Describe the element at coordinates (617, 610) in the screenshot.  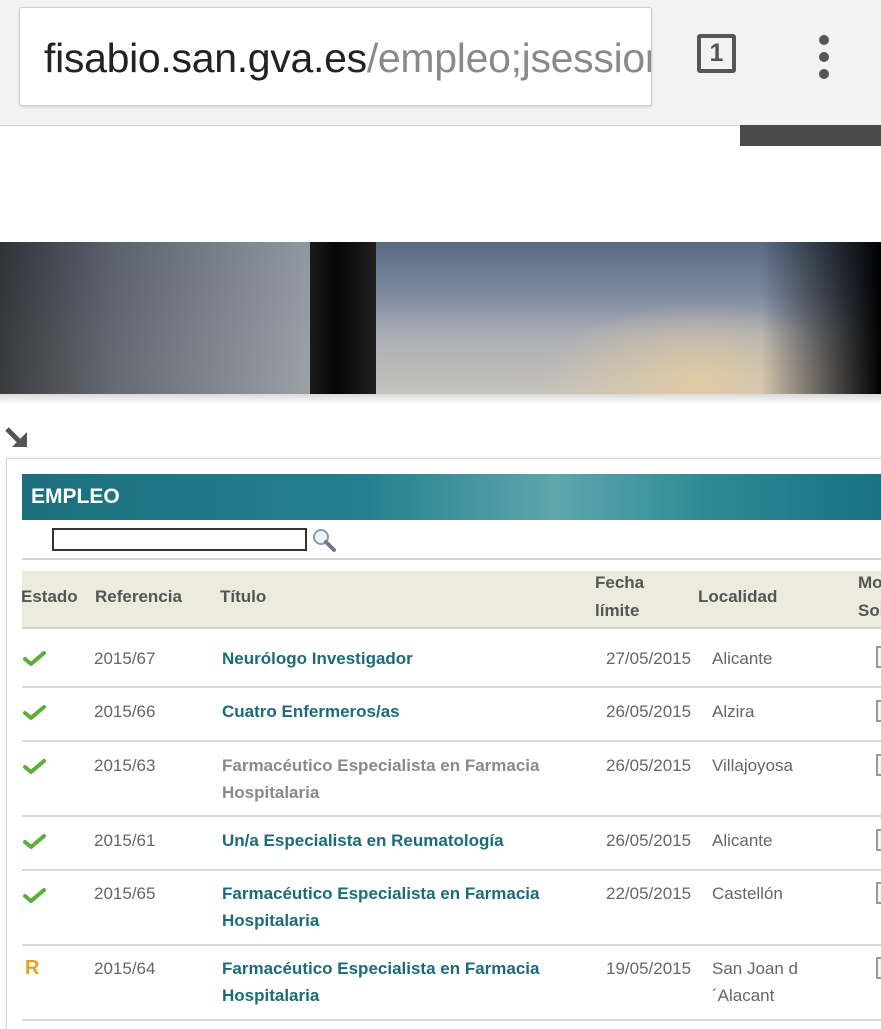
I see `header-fecha-line2: límite` at that location.